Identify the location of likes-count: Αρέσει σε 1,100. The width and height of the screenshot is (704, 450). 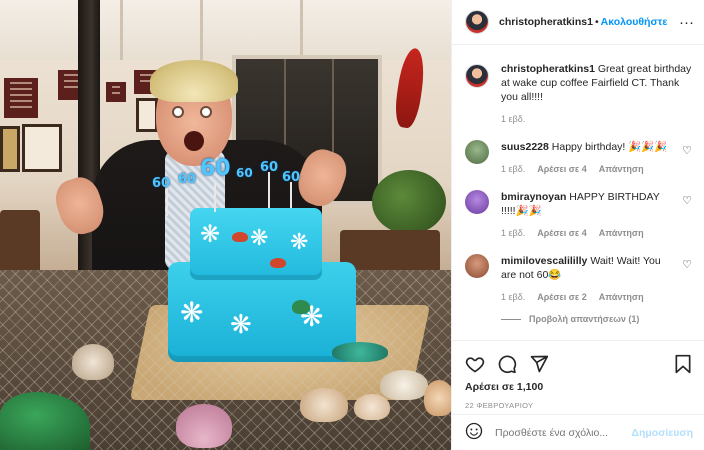
(578, 387).